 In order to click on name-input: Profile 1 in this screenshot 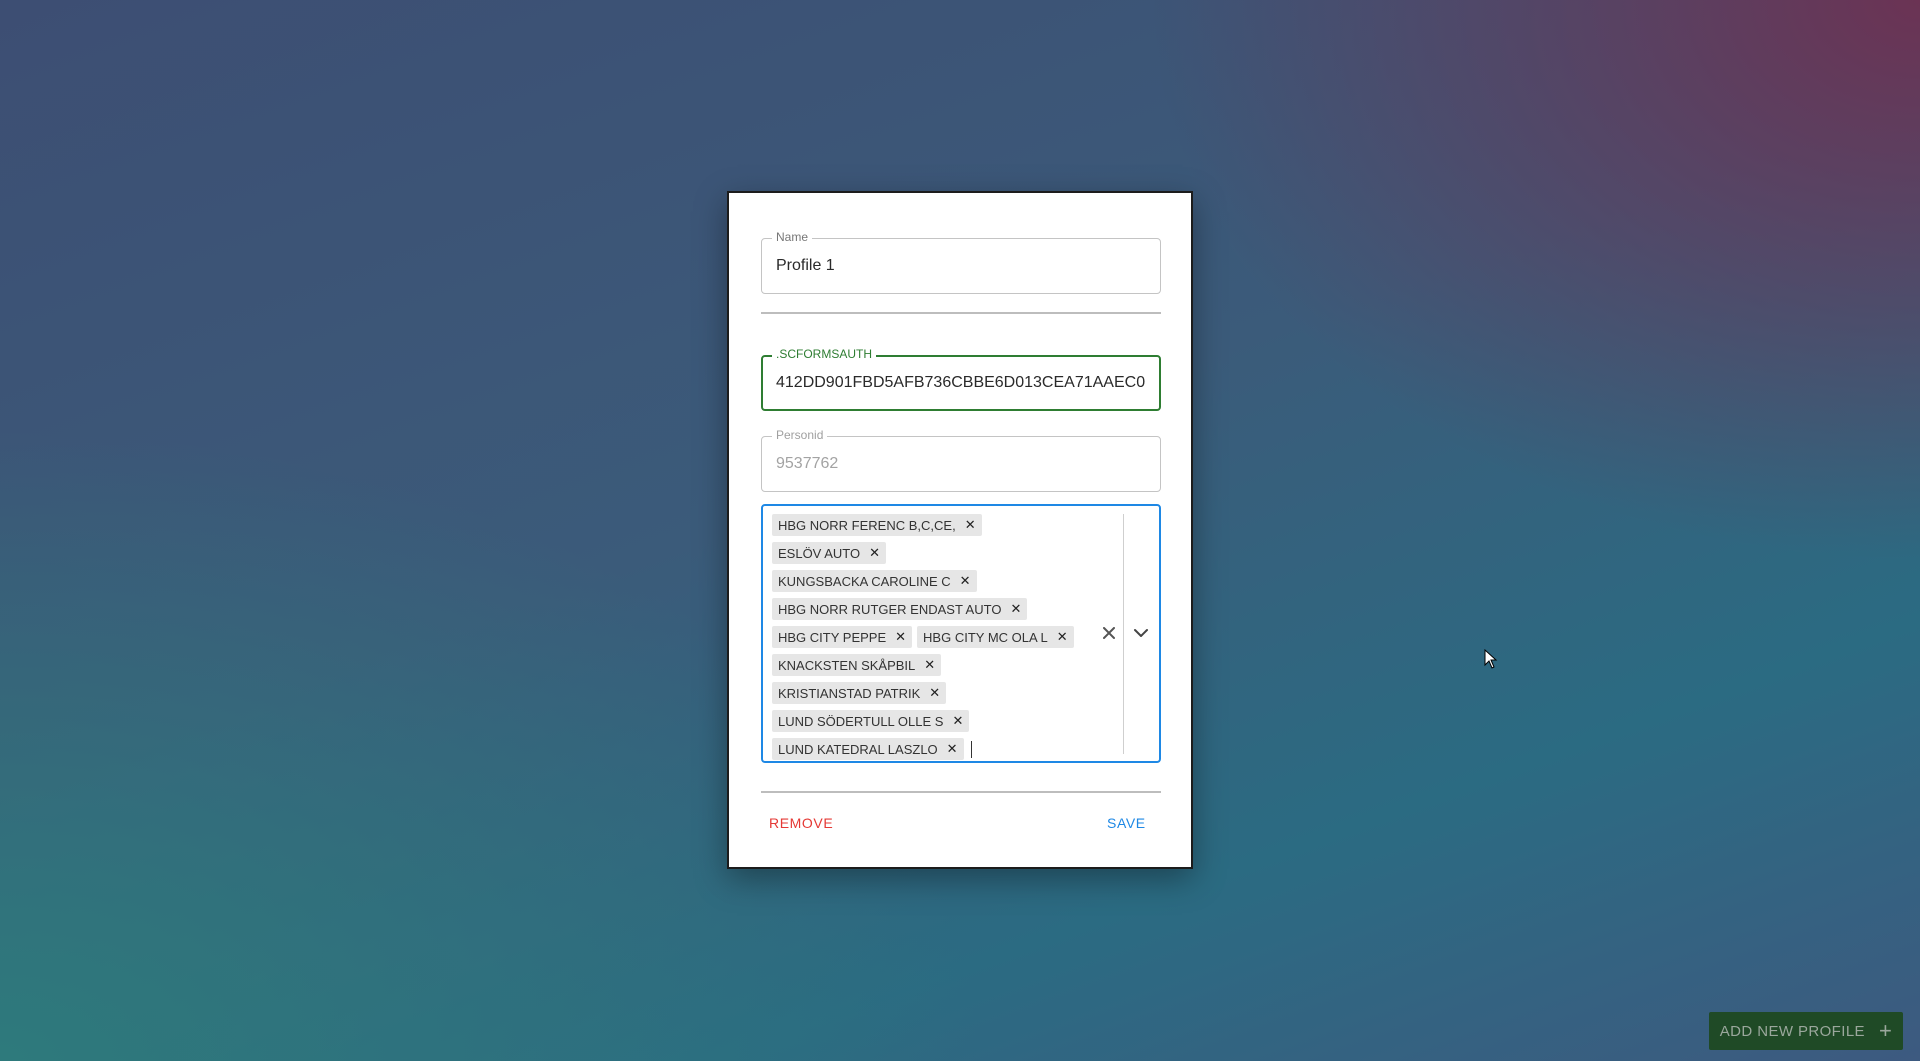, I will do `click(961, 266)`.